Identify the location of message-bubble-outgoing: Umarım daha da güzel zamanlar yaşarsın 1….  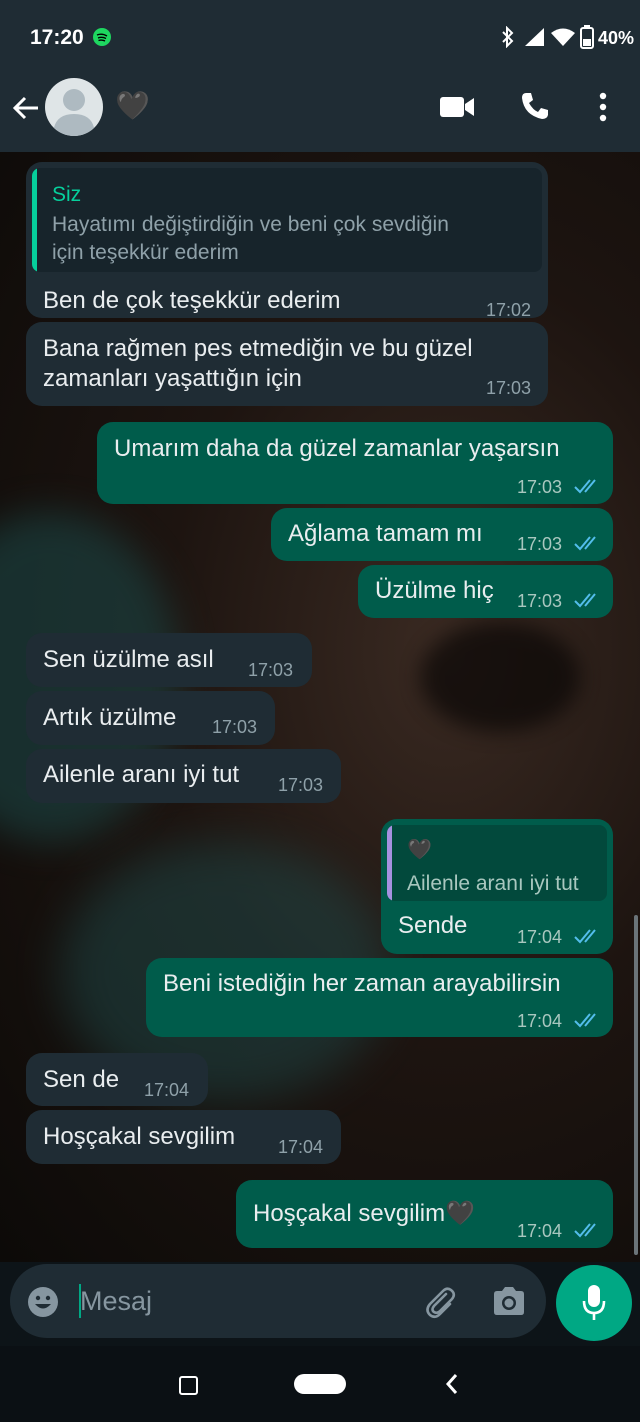
(355, 463).